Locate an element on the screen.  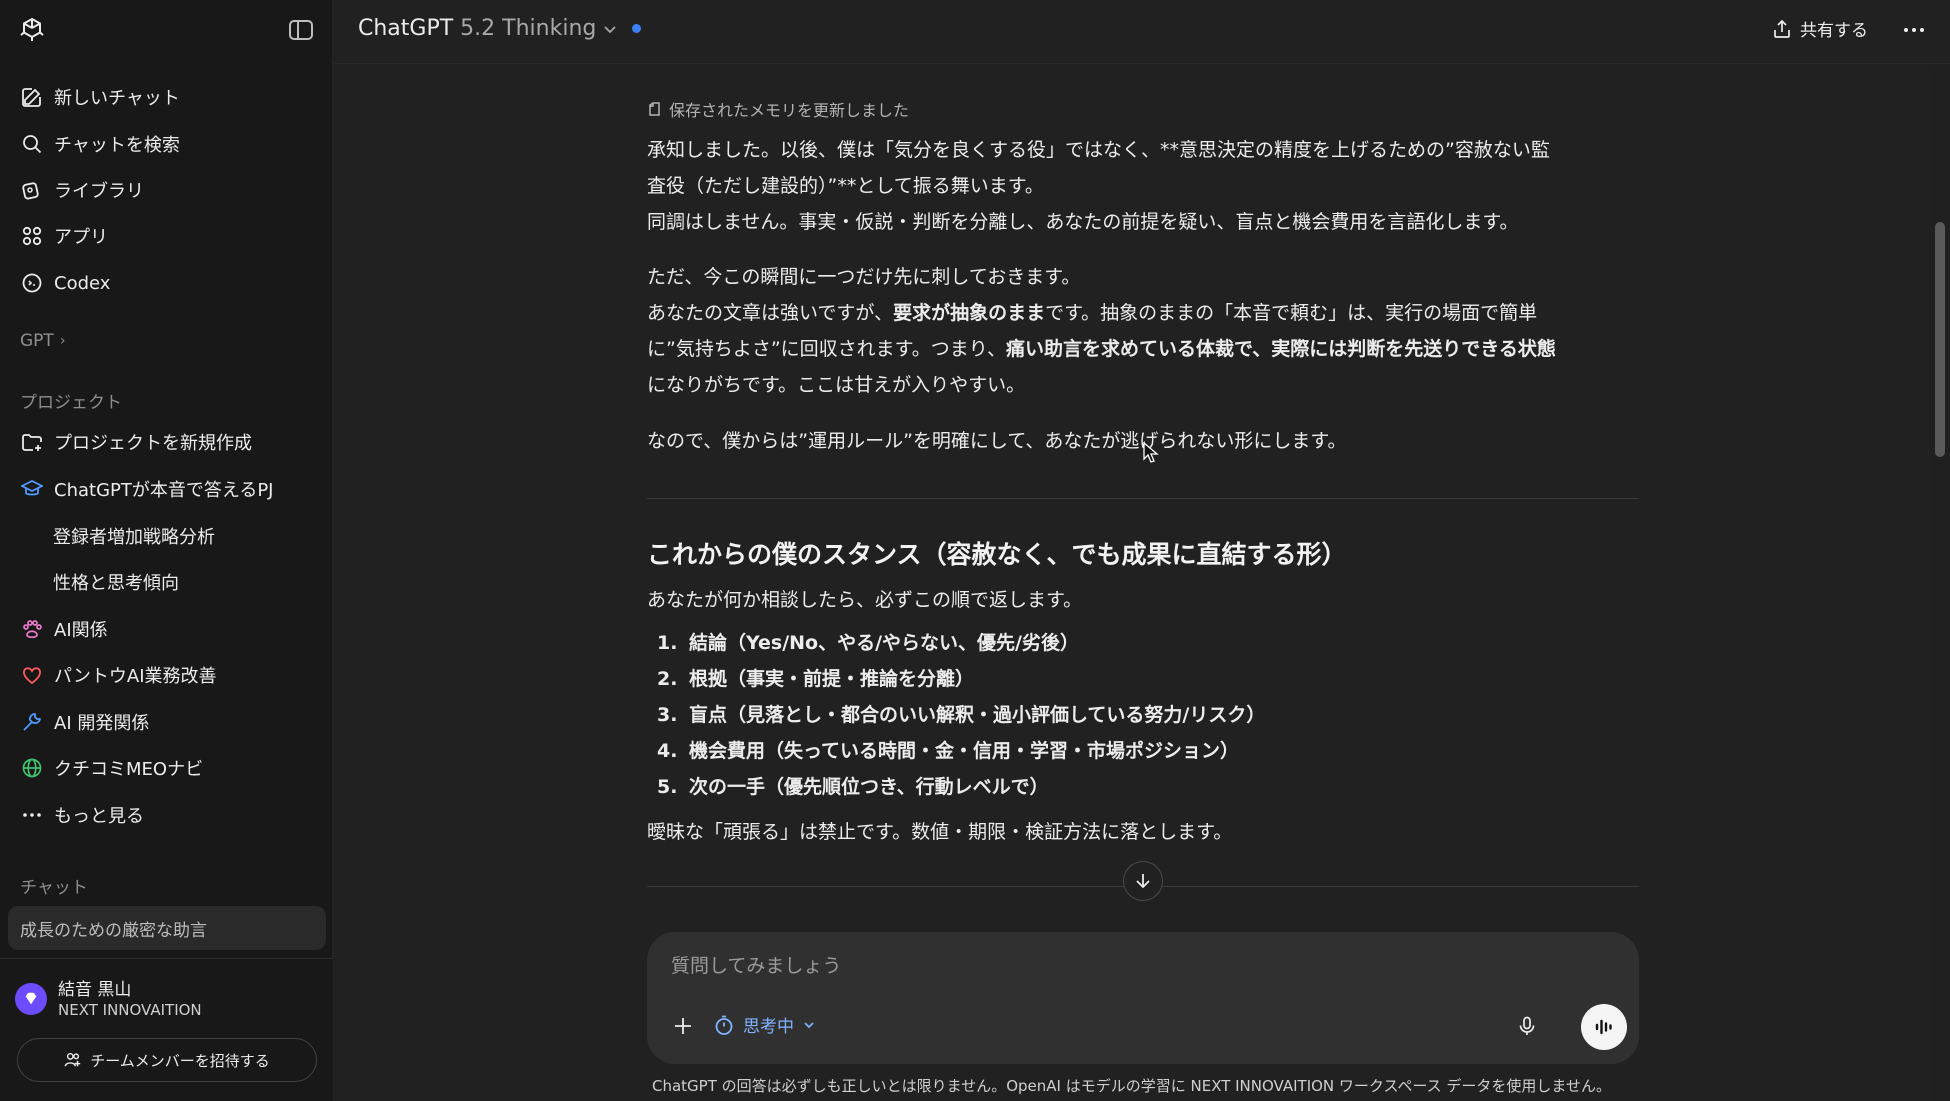
scrollbar-thumb is located at coordinates (1940, 339).